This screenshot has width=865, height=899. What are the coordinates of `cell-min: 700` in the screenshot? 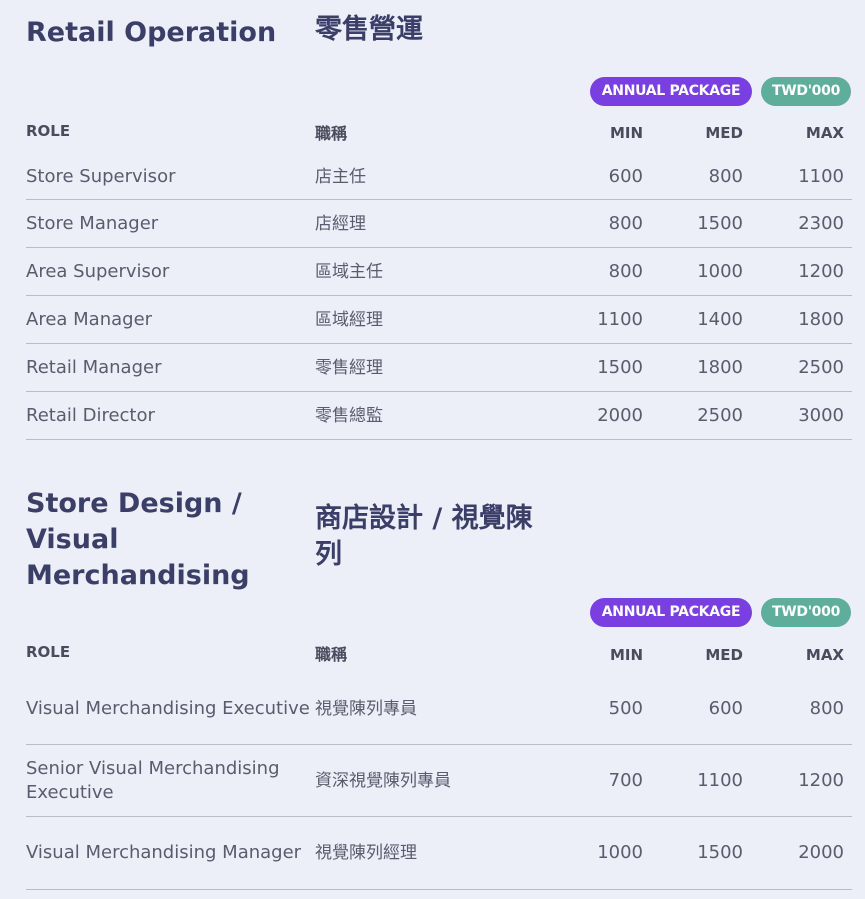 It's located at (625, 780).